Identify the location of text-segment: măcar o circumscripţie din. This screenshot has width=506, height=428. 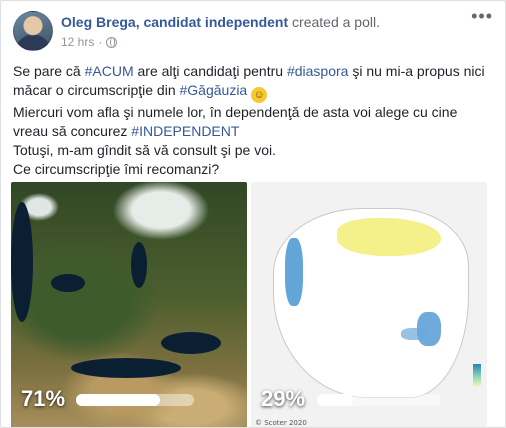
(96, 90).